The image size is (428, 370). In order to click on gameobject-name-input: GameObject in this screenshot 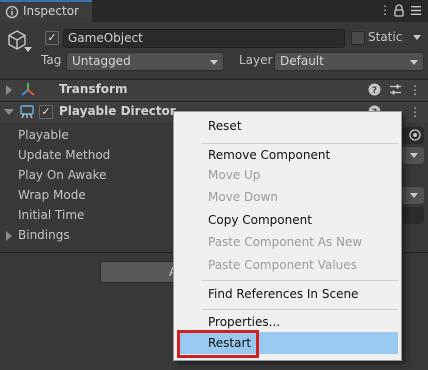, I will do `click(204, 38)`.